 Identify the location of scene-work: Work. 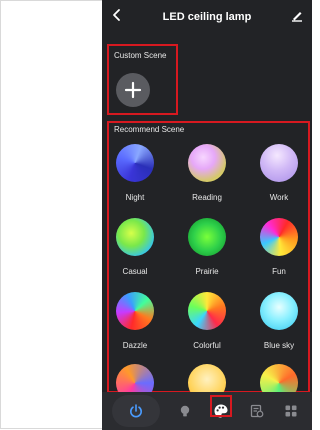
(279, 178).